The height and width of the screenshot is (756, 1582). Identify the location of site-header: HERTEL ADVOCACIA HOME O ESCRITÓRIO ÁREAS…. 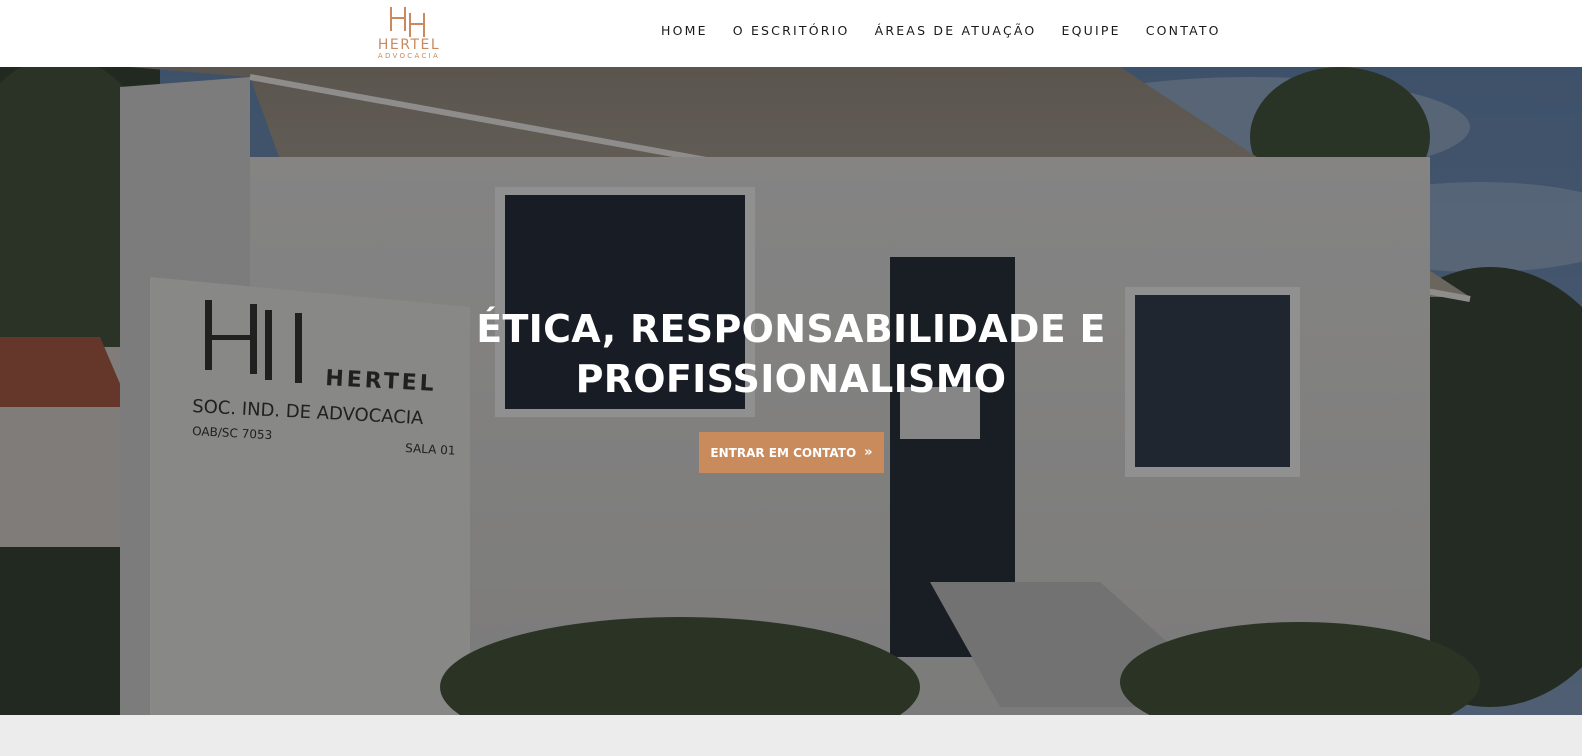
(791, 33).